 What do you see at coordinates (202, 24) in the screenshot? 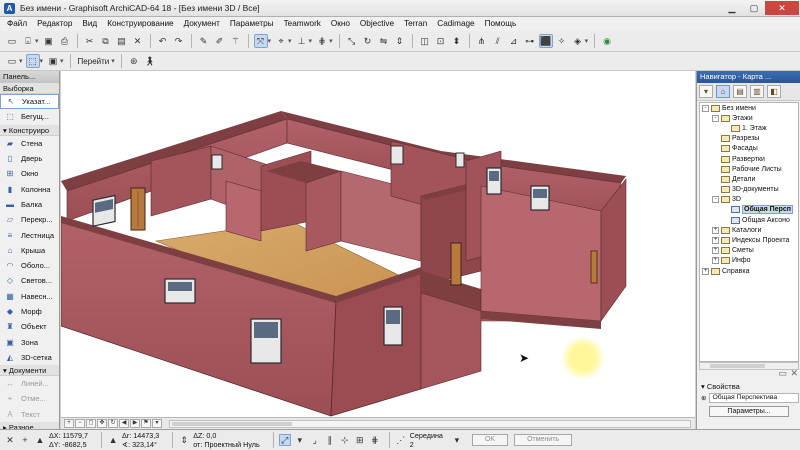
I see `menu-item: Документ` at bounding box center [202, 24].